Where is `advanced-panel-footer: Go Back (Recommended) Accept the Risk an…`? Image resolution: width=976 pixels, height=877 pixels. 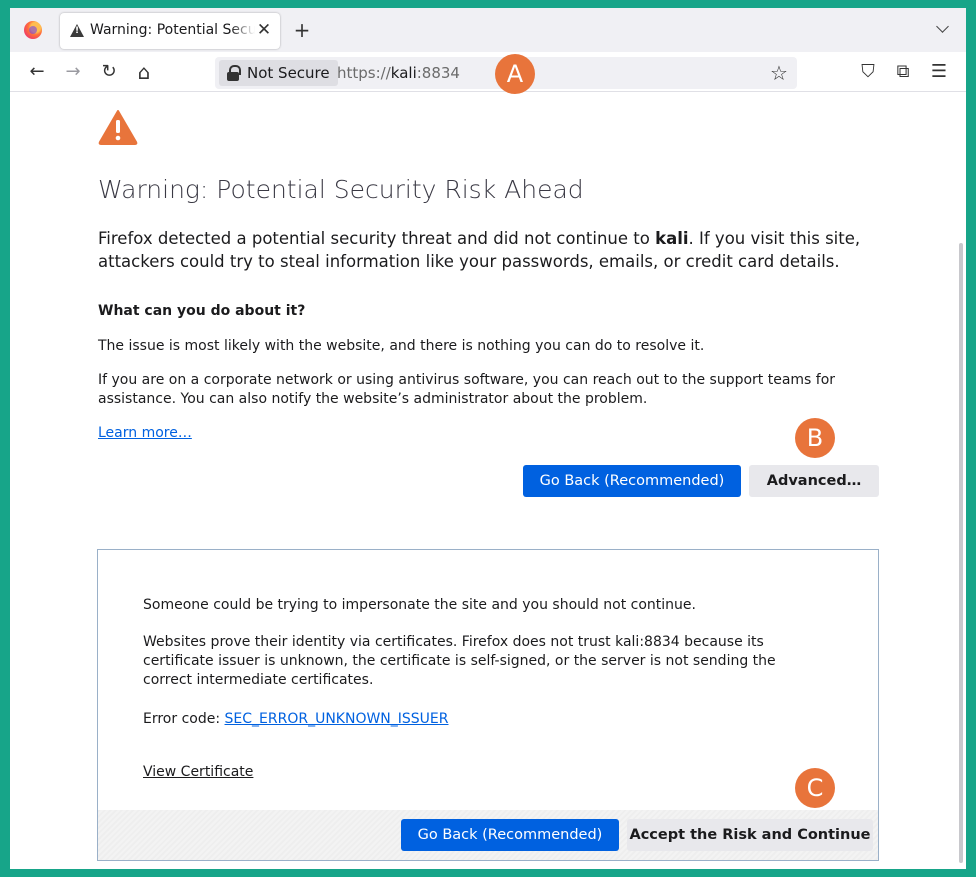
advanced-panel-footer: Go Back (Recommended) Accept the Risk an… is located at coordinates (488, 835).